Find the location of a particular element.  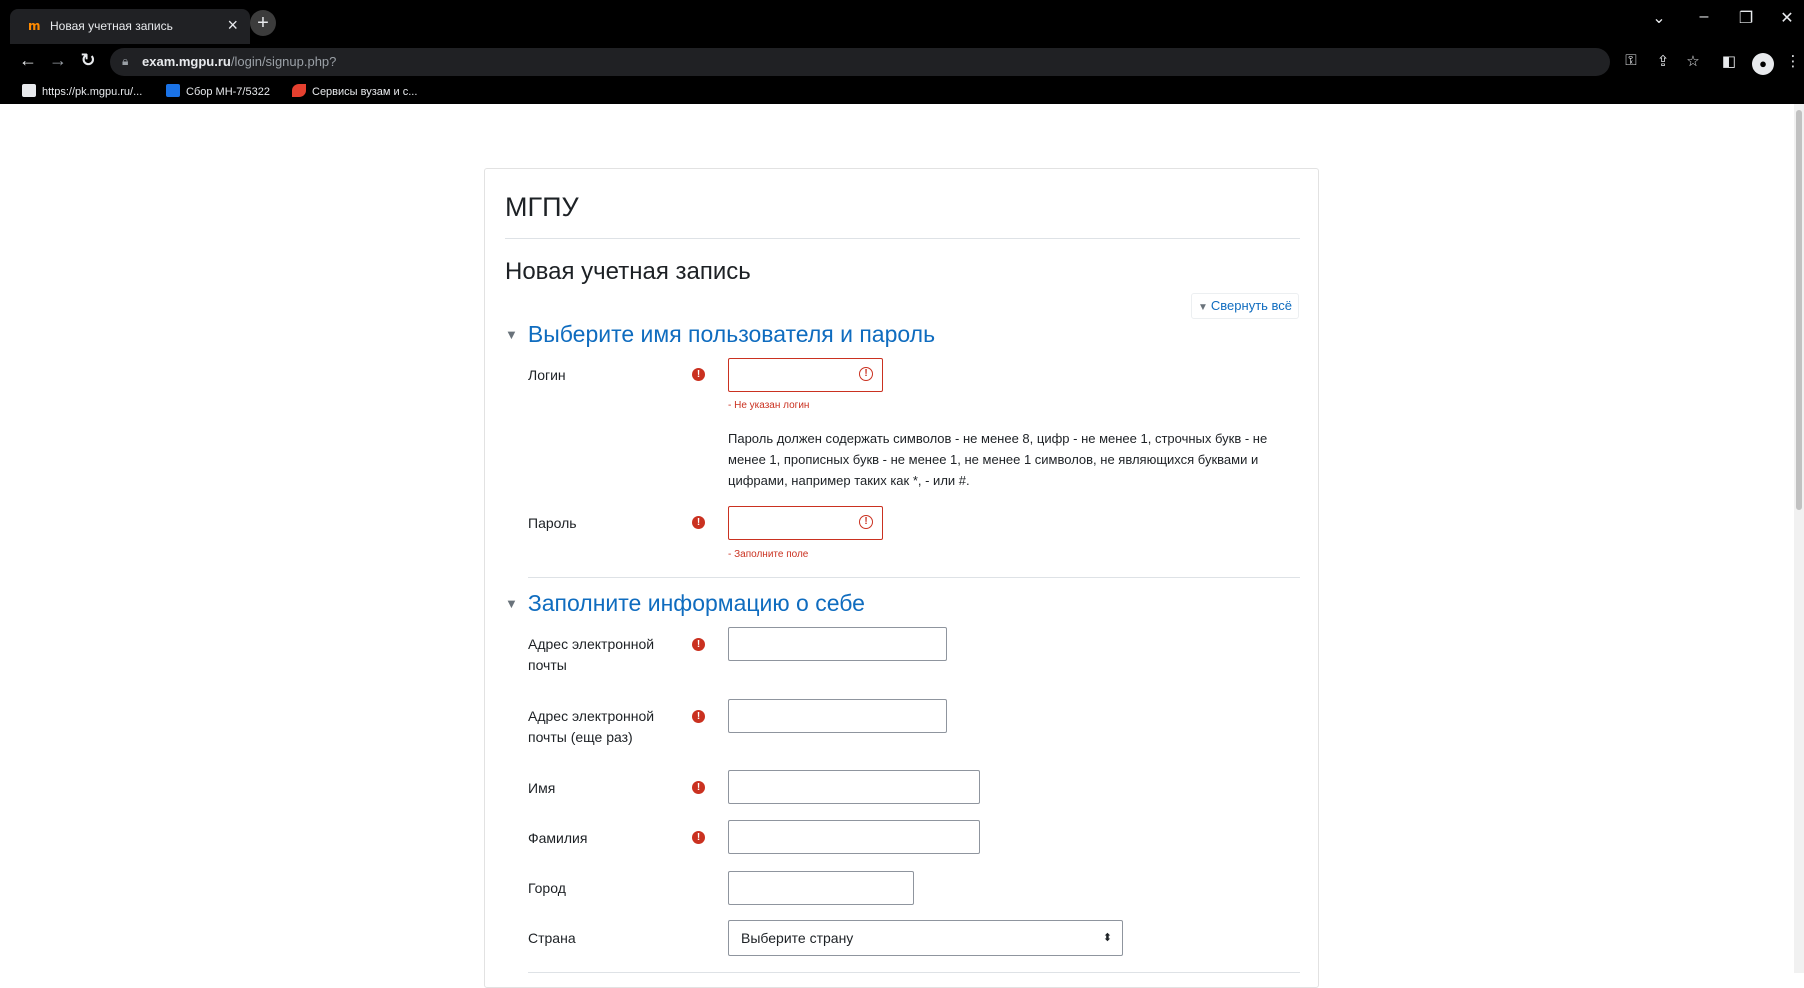

menu-icon: ⋮ is located at coordinates (1793, 61).